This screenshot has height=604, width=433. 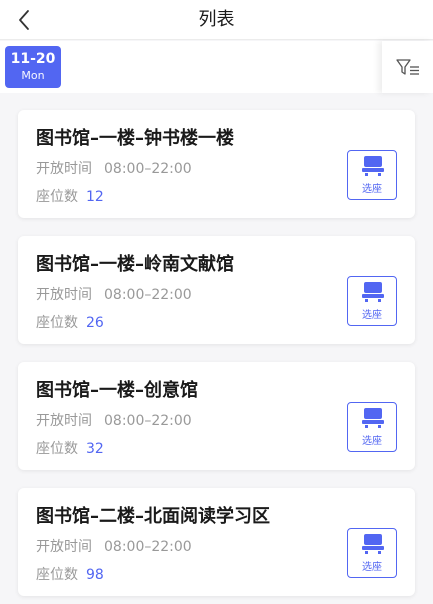 I want to click on top-bar: 列表, so click(x=216, y=20).